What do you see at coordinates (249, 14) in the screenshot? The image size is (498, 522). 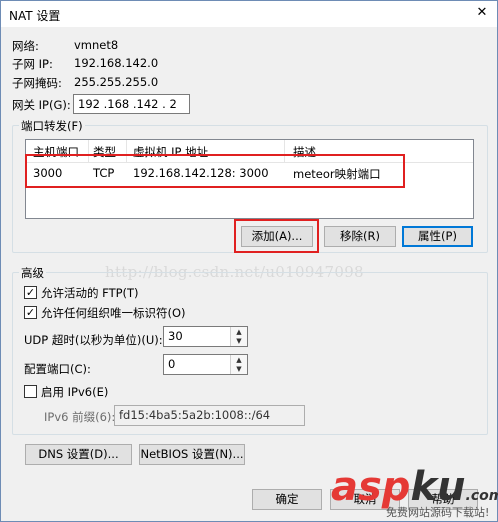 I see `title-bar: NAT 设置 ✕` at bounding box center [249, 14].